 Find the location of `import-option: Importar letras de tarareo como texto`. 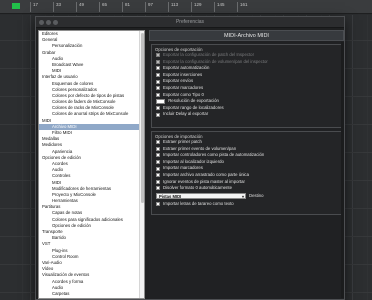

import-option: Importar letras de tarareo como texto is located at coordinates (246, 204).